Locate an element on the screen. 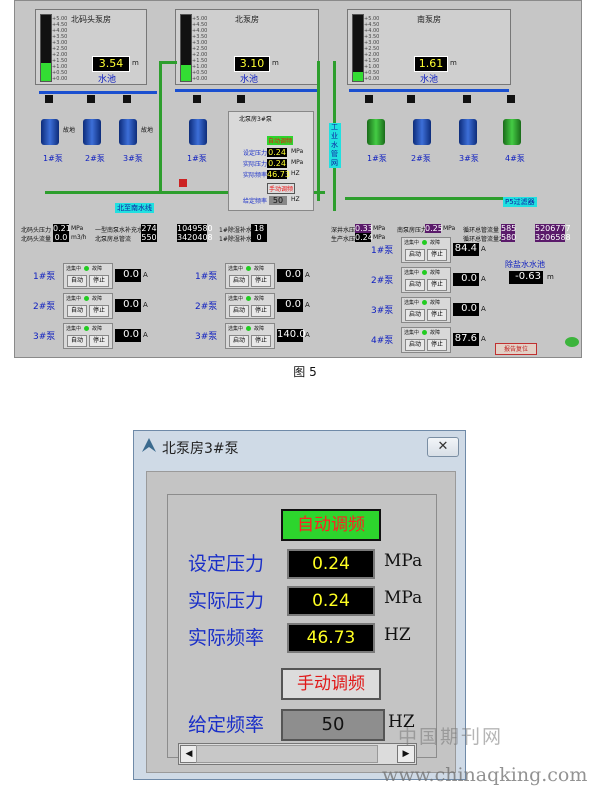 The image size is (610, 790). watermark-url: www.chinaqking.com is located at coordinates (485, 775).